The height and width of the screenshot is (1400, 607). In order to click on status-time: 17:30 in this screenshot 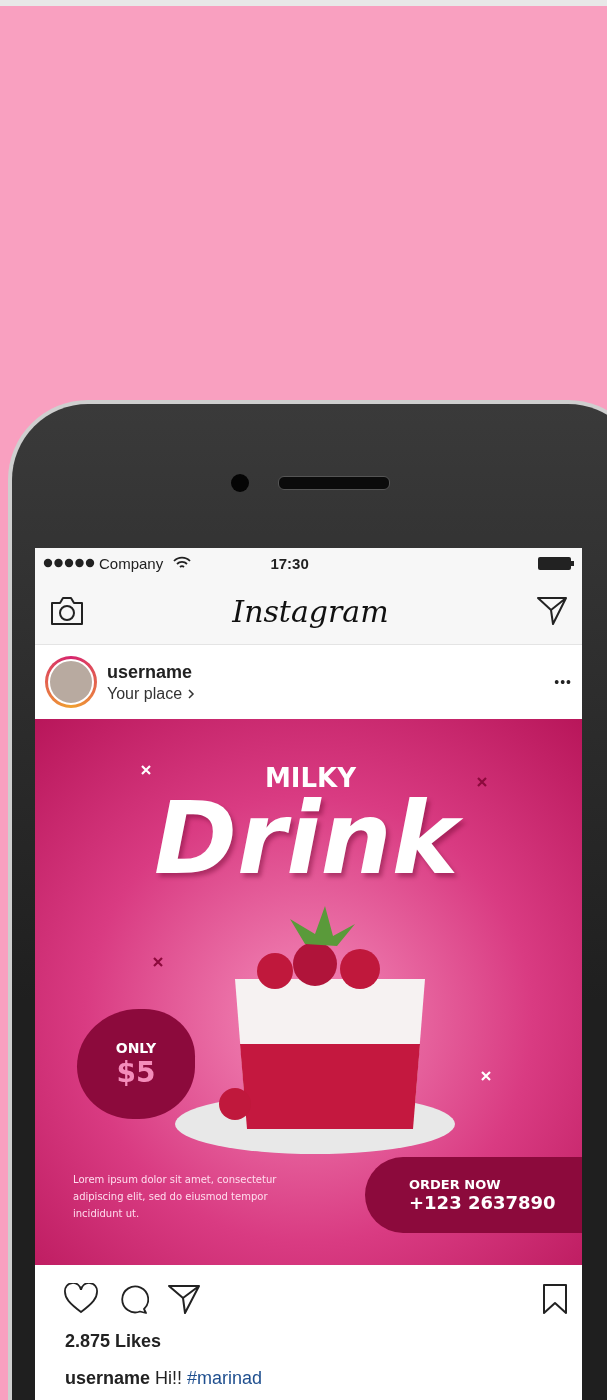, I will do `click(289, 563)`.